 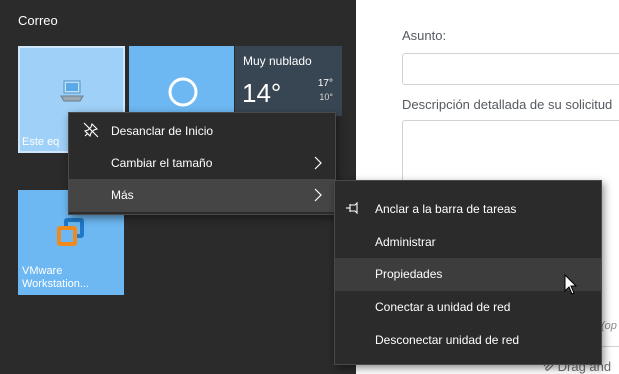 I want to click on subject-label: Asunto:, so click(x=424, y=35).